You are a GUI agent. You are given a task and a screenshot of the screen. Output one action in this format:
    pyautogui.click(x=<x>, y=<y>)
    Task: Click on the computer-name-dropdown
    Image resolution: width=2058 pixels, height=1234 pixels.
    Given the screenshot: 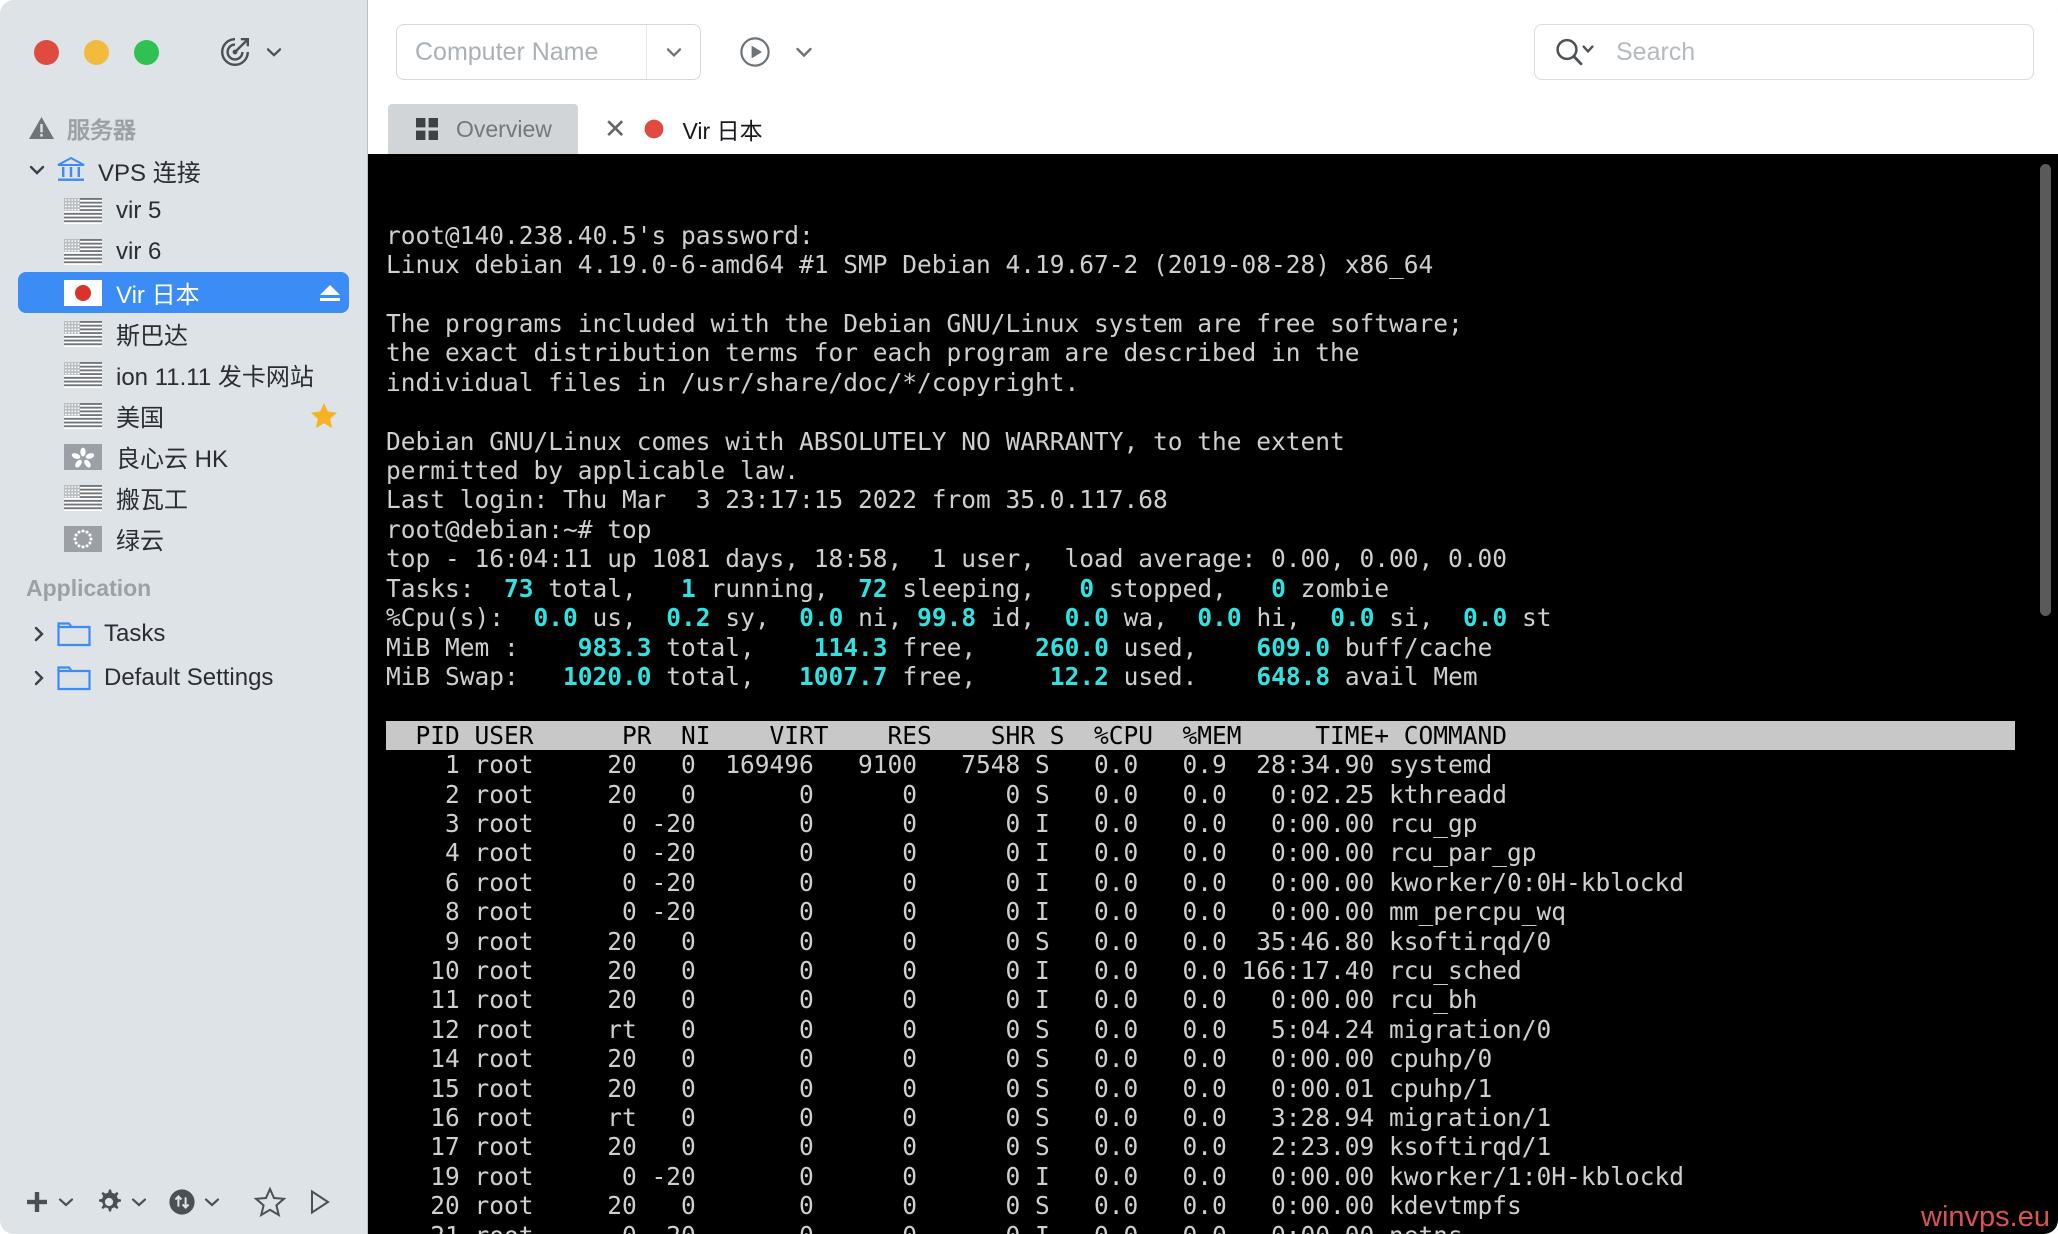 What is the action you would take?
    pyautogui.click(x=673, y=52)
    